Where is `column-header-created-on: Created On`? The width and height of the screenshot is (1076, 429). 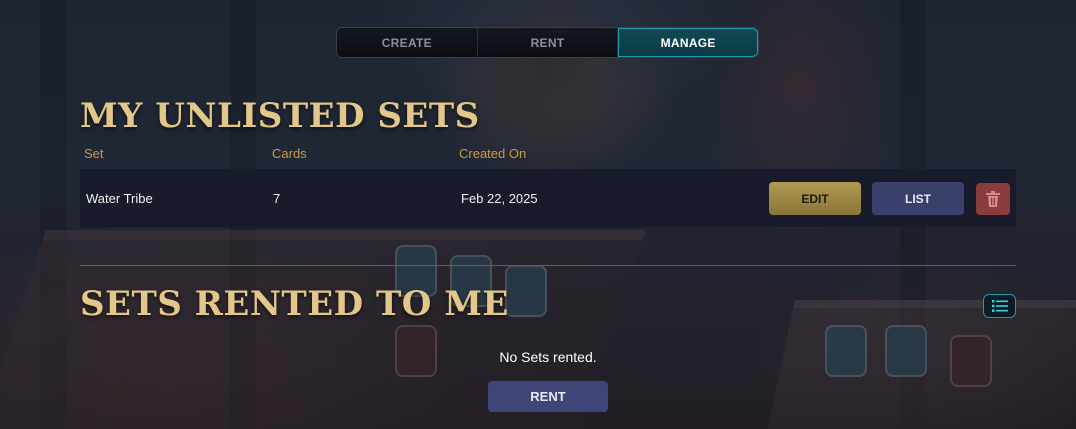 column-header-created-on: Created On is located at coordinates (493, 153).